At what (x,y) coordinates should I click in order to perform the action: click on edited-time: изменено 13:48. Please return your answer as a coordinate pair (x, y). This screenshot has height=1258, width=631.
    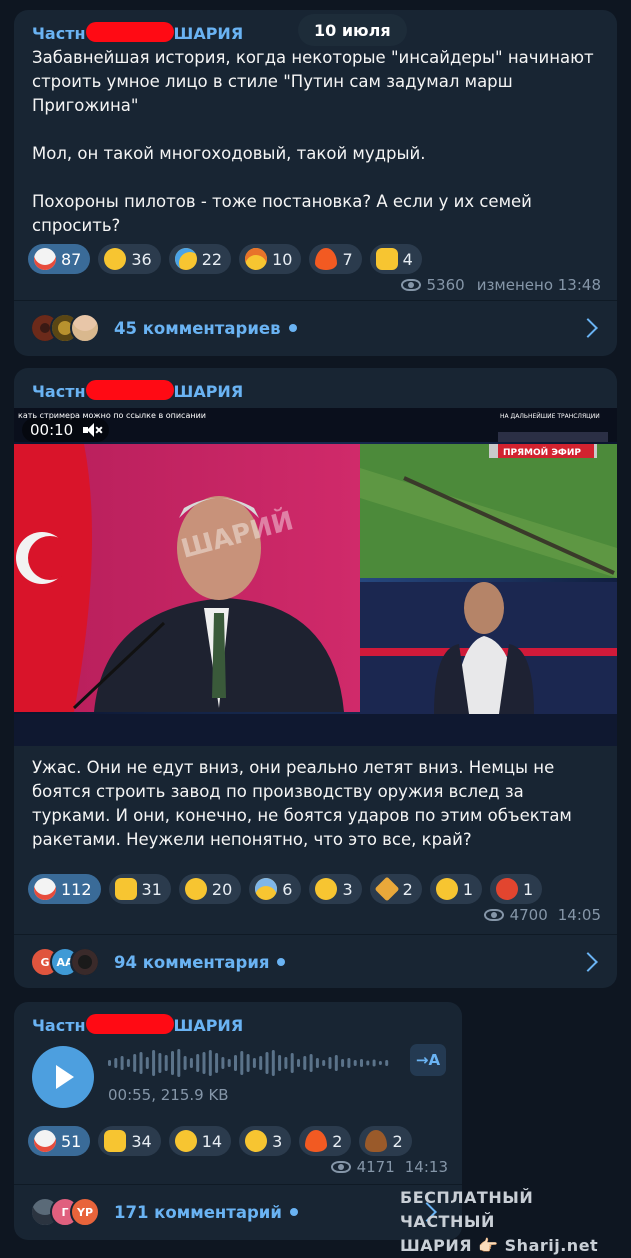
    Looking at the image, I should click on (538, 285).